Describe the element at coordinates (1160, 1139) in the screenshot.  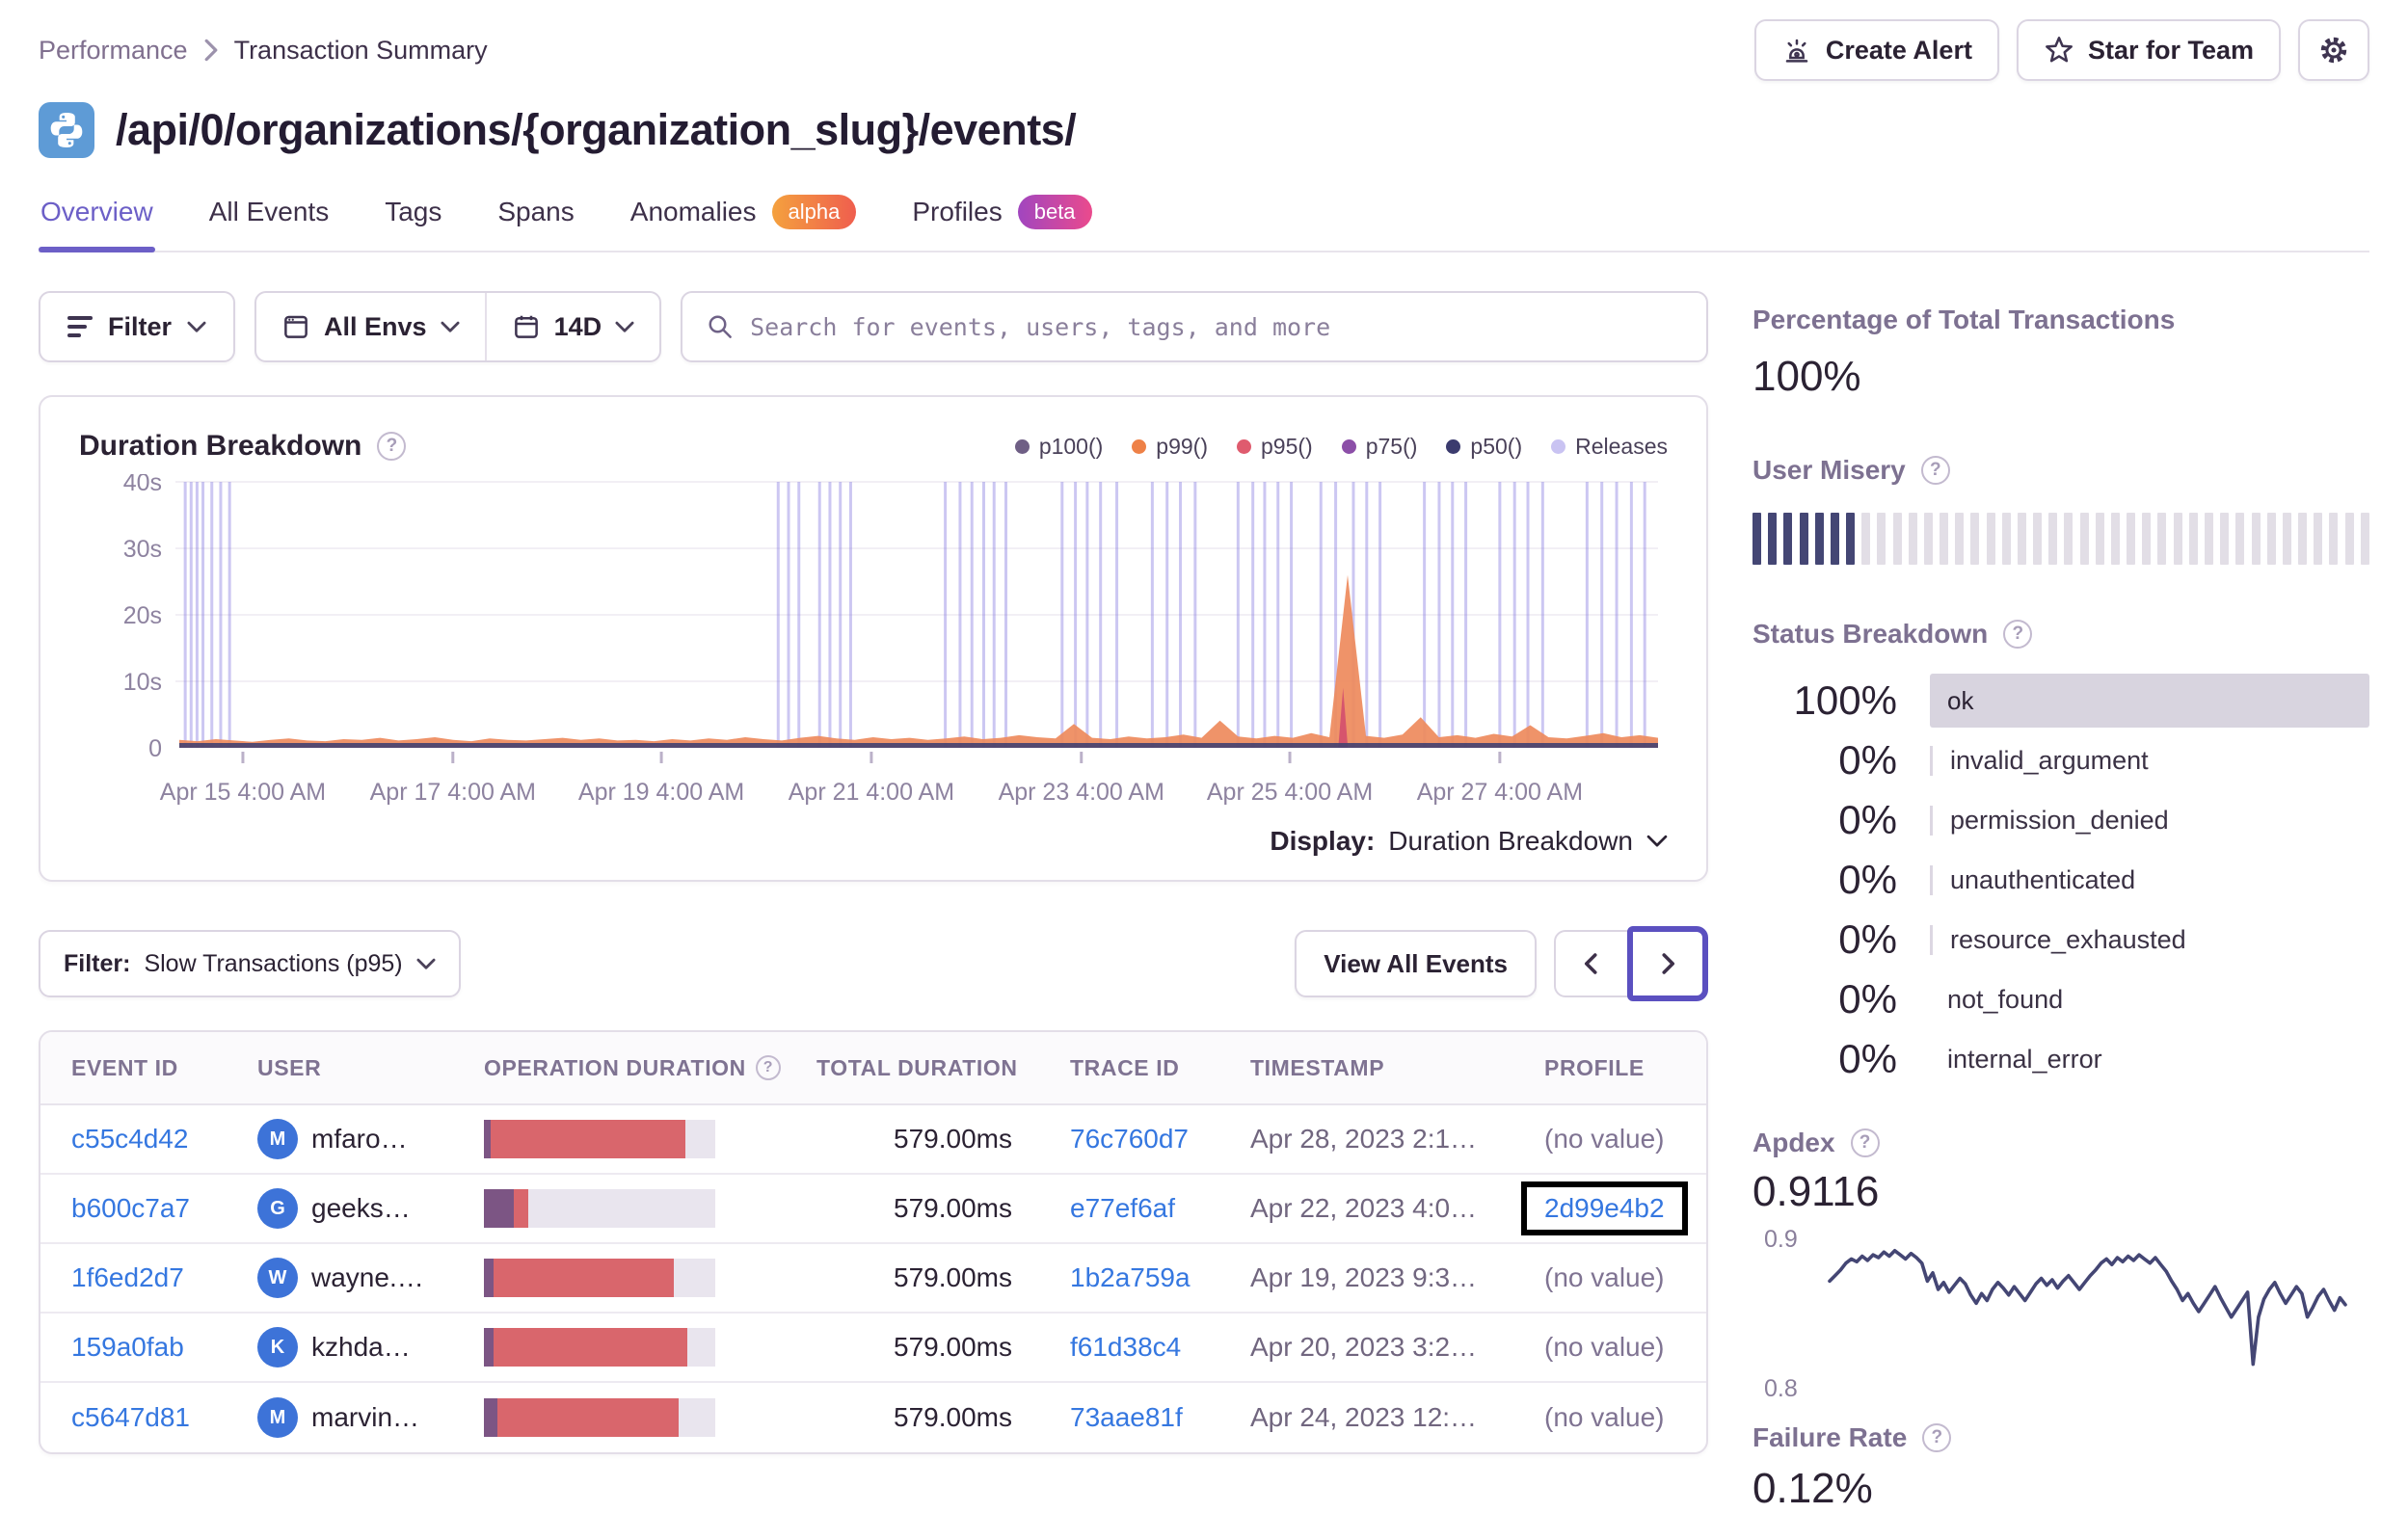
I see `trace-id-link: 76c760d7` at that location.